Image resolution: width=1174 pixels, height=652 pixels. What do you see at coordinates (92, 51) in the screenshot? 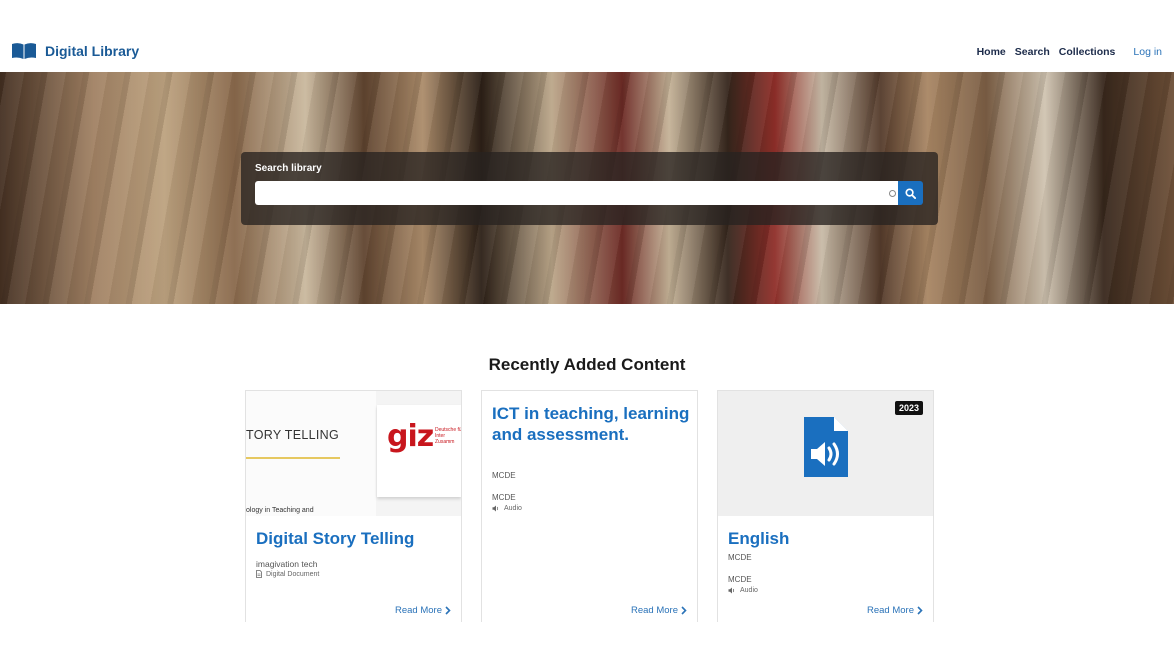
I see `brand-title: Digital Library` at bounding box center [92, 51].